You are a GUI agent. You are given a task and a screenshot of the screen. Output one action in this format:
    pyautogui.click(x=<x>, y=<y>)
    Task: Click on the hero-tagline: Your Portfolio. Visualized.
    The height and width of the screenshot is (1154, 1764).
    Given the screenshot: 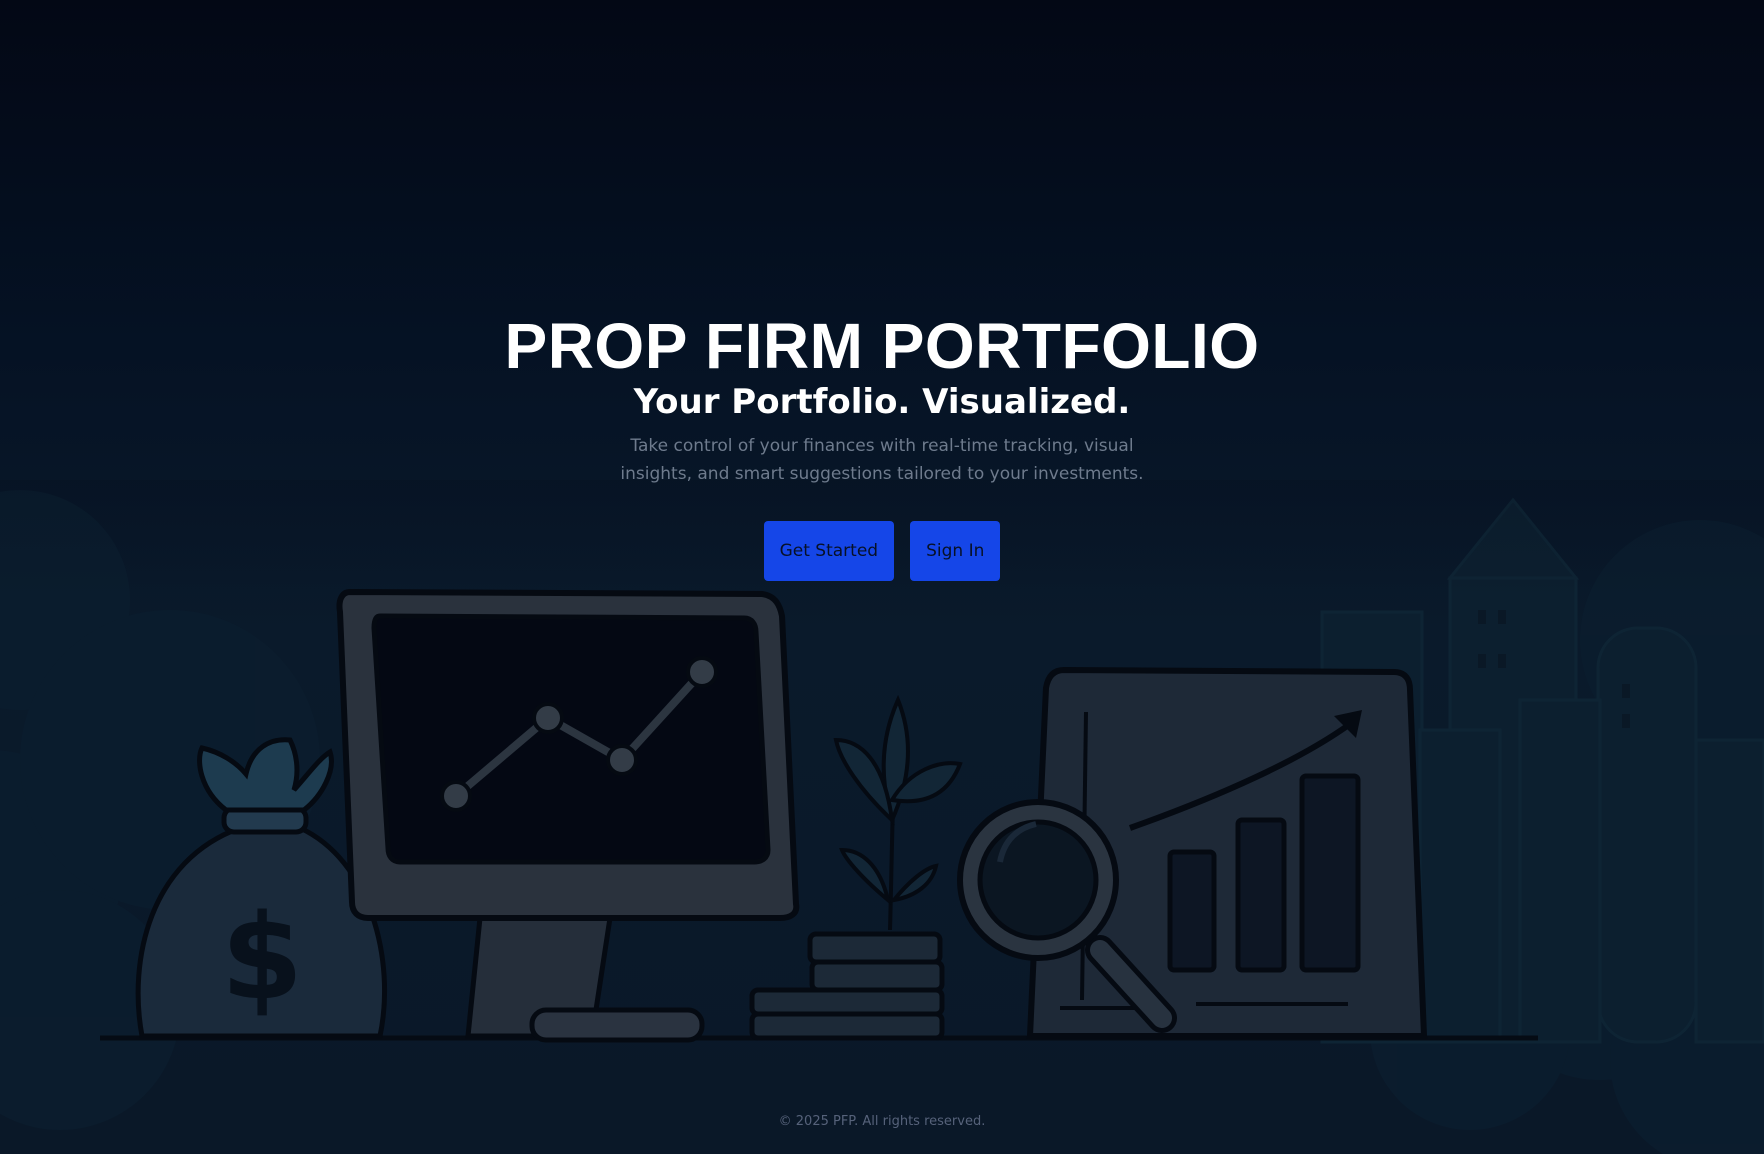 What is the action you would take?
    pyautogui.click(x=882, y=402)
    